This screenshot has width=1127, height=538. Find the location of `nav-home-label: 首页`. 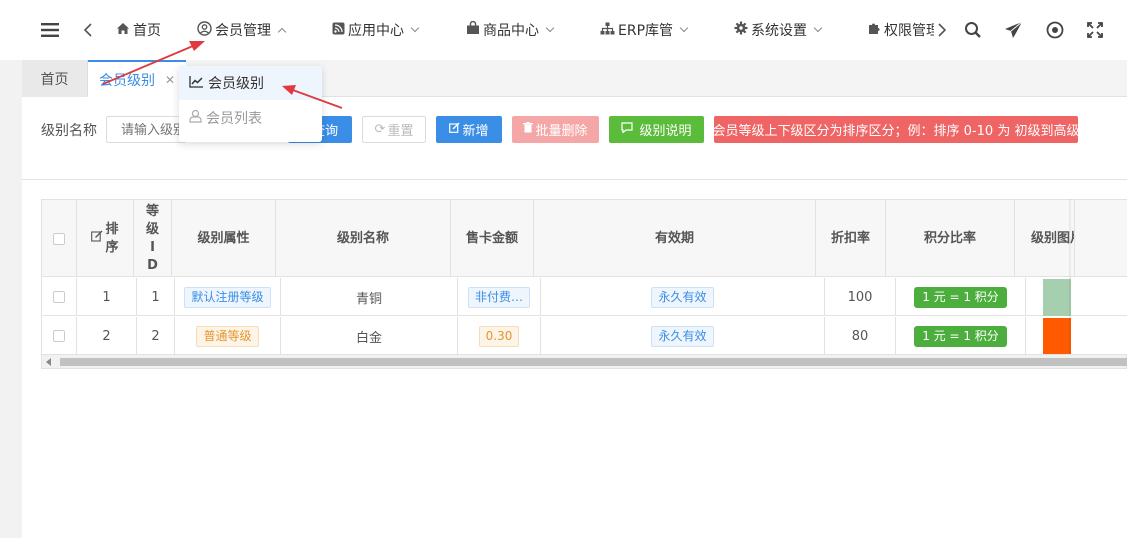

nav-home-label: 首页 is located at coordinates (147, 31).